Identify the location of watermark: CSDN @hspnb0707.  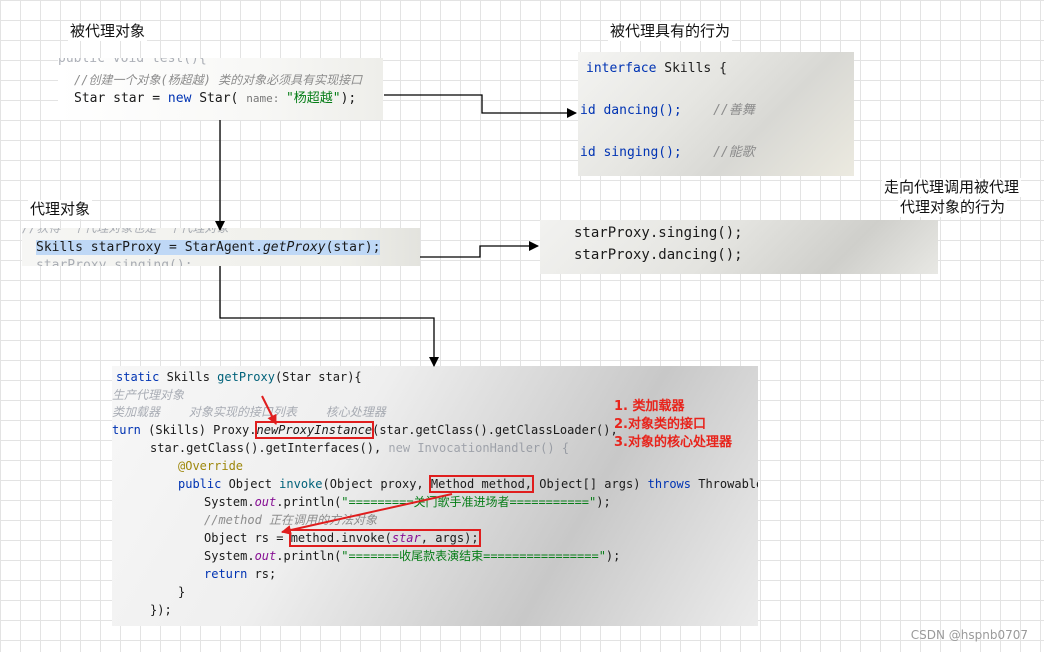
(969, 635).